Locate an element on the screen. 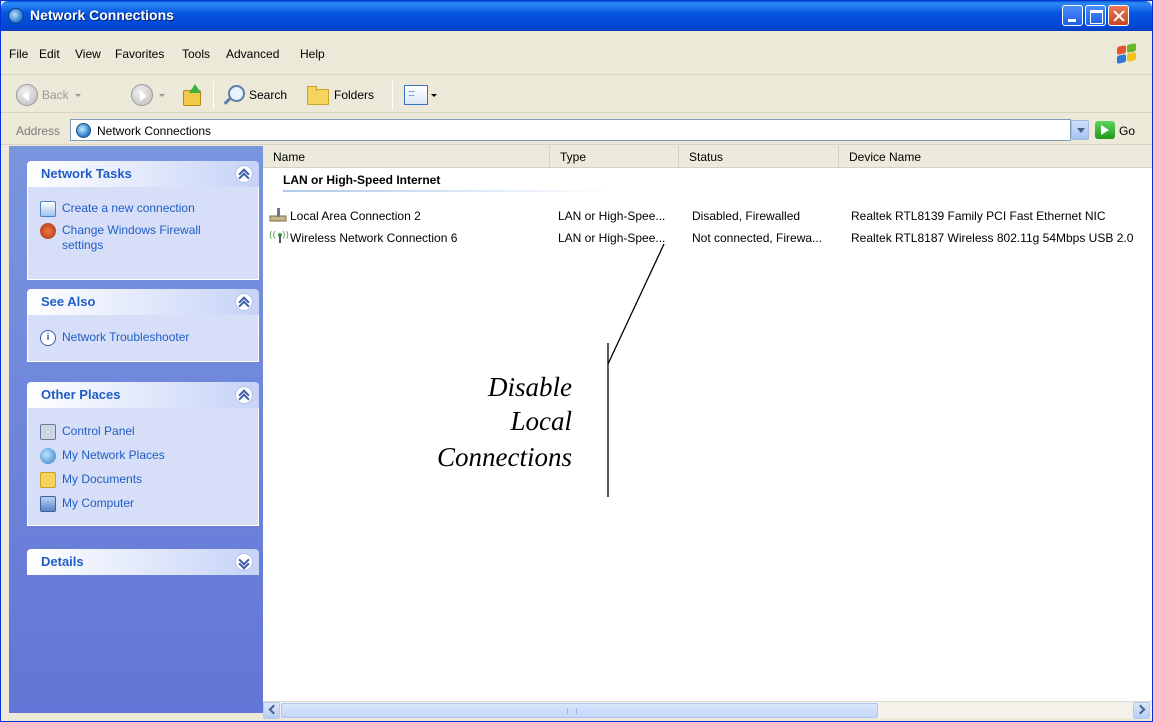  annotation-line-1: Disable is located at coordinates (530, 387).